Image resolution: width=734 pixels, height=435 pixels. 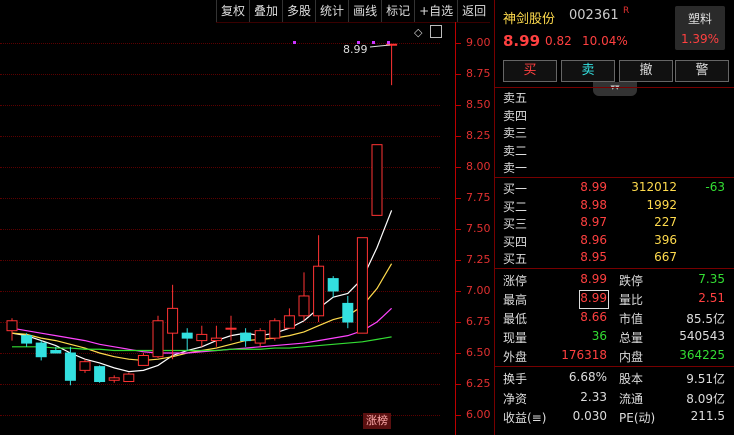 What do you see at coordinates (380, 46) in the screenshot?
I see `annotation-arrow` at bounding box center [380, 46].